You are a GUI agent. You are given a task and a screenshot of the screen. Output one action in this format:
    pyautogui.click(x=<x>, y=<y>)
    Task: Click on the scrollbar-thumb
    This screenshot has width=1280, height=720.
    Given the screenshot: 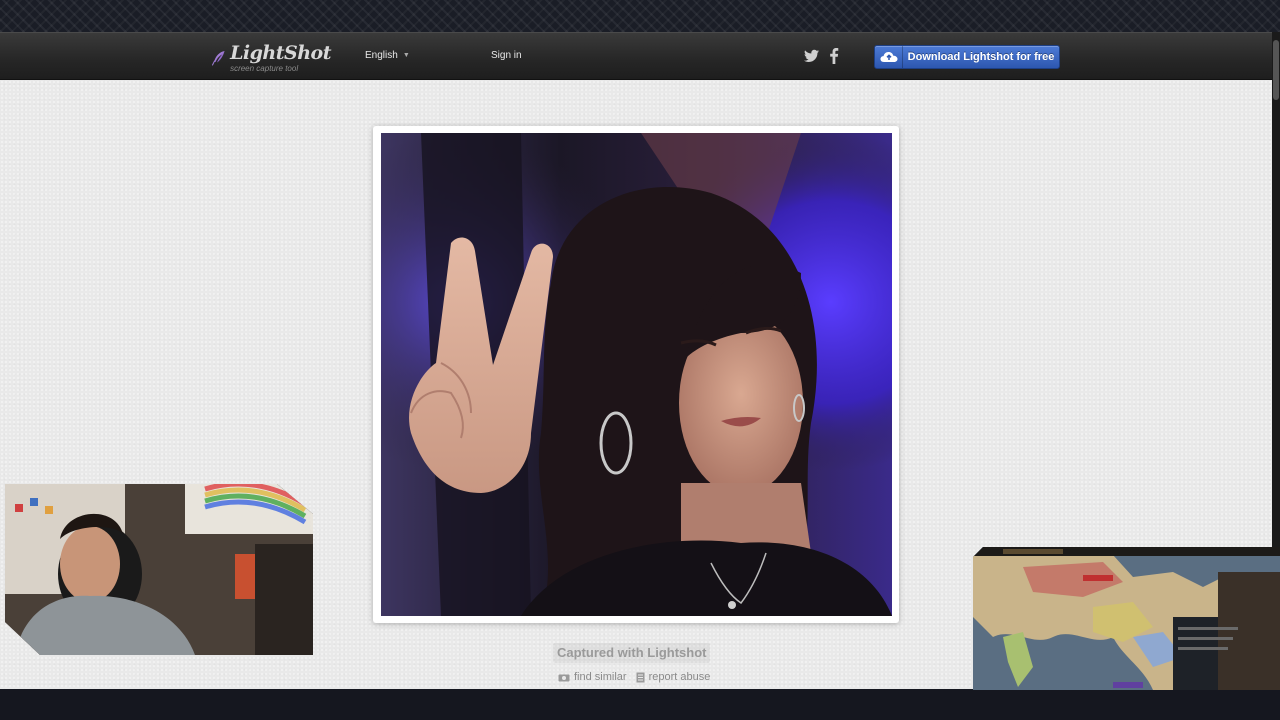 What is the action you would take?
    pyautogui.click(x=1276, y=70)
    